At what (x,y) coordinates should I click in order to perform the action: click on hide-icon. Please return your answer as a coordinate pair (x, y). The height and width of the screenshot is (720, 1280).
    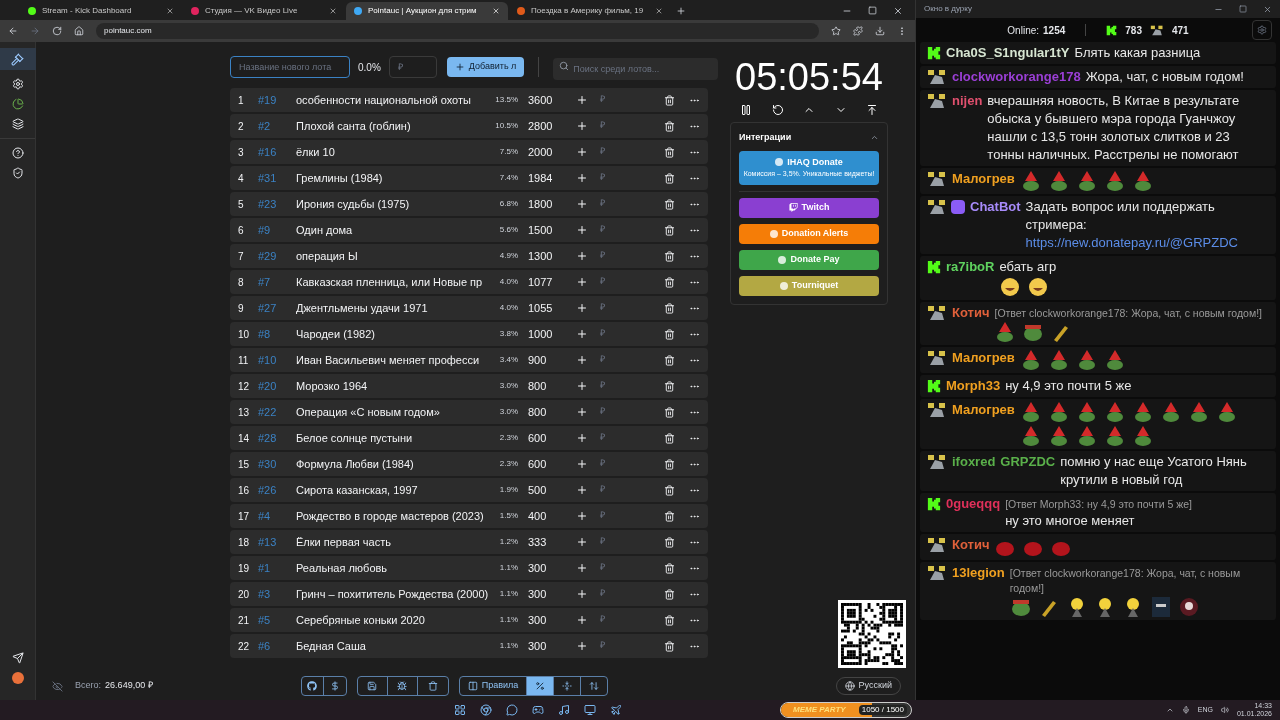
    Looking at the image, I should click on (57, 686).